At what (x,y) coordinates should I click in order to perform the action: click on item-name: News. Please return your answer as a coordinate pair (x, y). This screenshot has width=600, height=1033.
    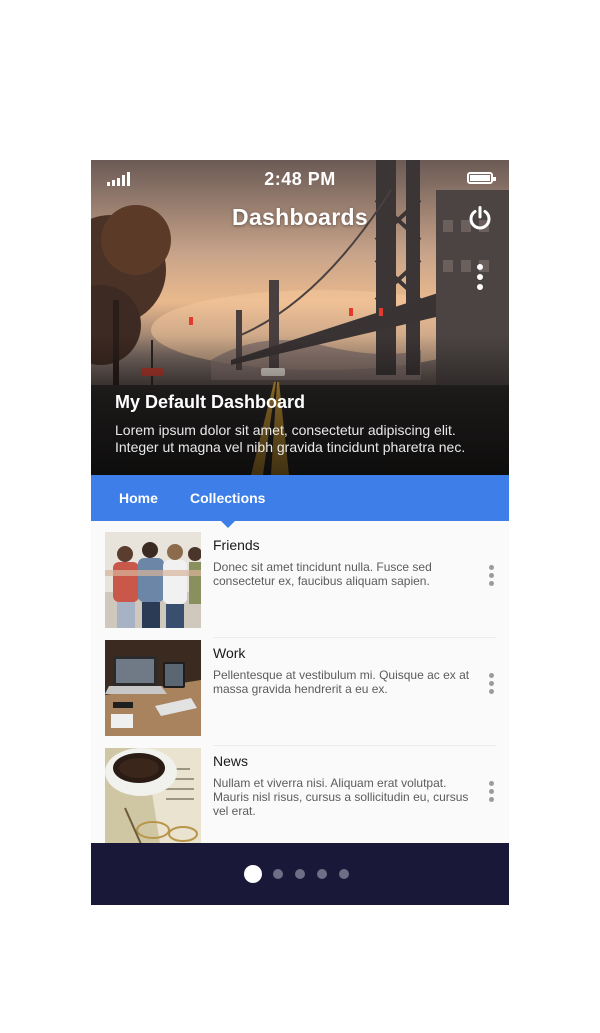
    Looking at the image, I should click on (231, 761).